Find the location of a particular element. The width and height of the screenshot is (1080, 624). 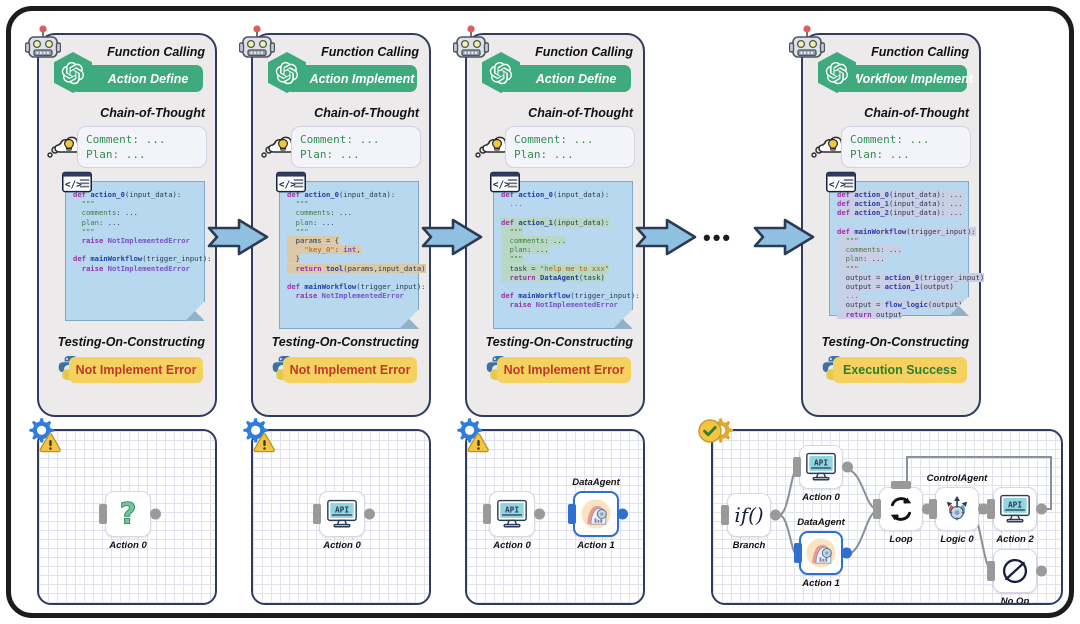

status-badge-4: Execution Success is located at coordinates (900, 370).